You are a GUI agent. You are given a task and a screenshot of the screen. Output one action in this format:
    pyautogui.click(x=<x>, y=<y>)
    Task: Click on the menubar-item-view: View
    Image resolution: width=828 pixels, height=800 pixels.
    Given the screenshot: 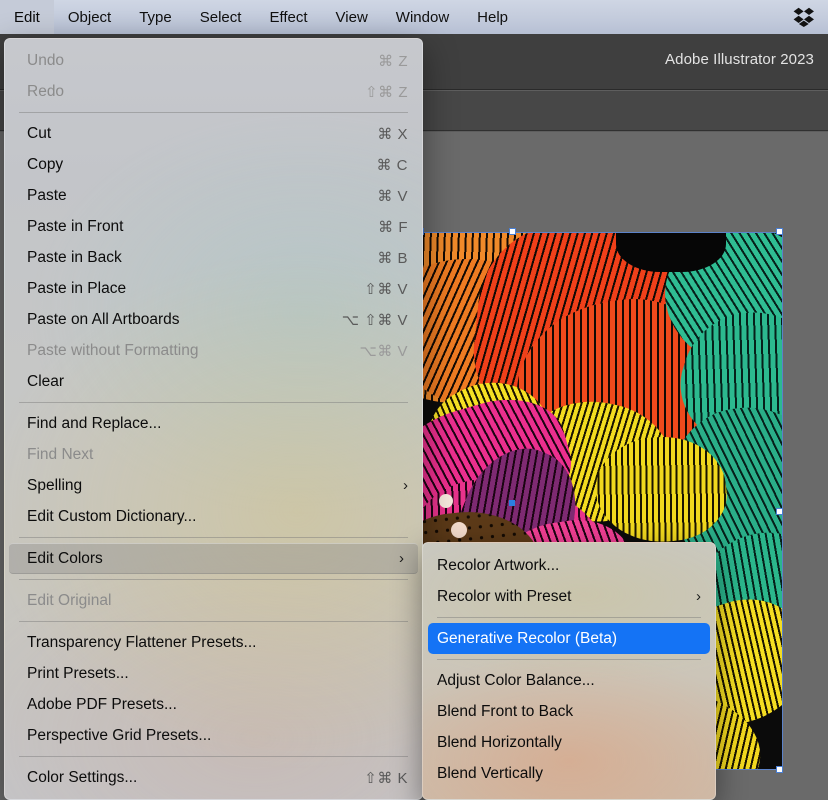 What is the action you would take?
    pyautogui.click(x=352, y=17)
    